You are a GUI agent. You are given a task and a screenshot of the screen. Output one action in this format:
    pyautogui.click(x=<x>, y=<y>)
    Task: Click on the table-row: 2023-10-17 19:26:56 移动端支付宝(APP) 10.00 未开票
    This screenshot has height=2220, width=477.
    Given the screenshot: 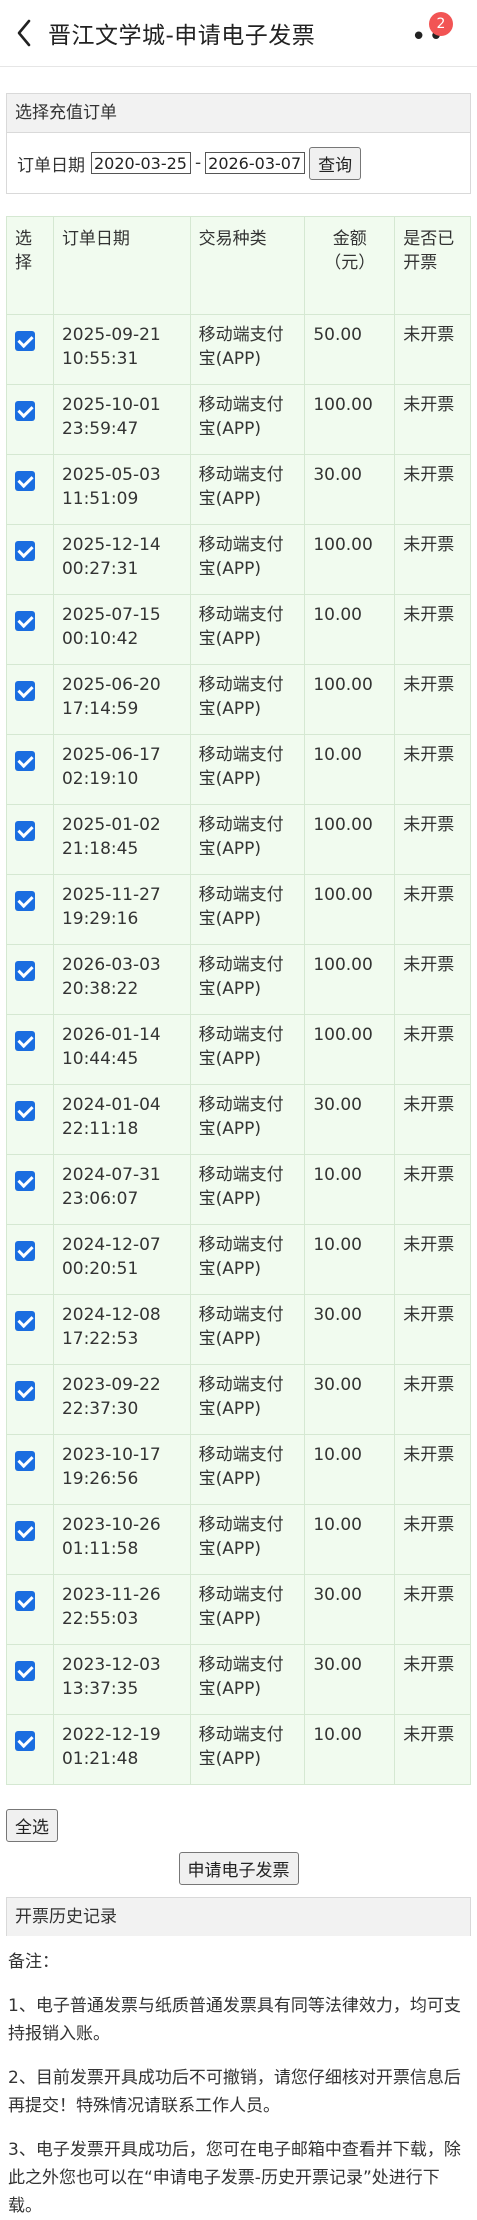 What is the action you would take?
    pyautogui.click(x=238, y=1469)
    